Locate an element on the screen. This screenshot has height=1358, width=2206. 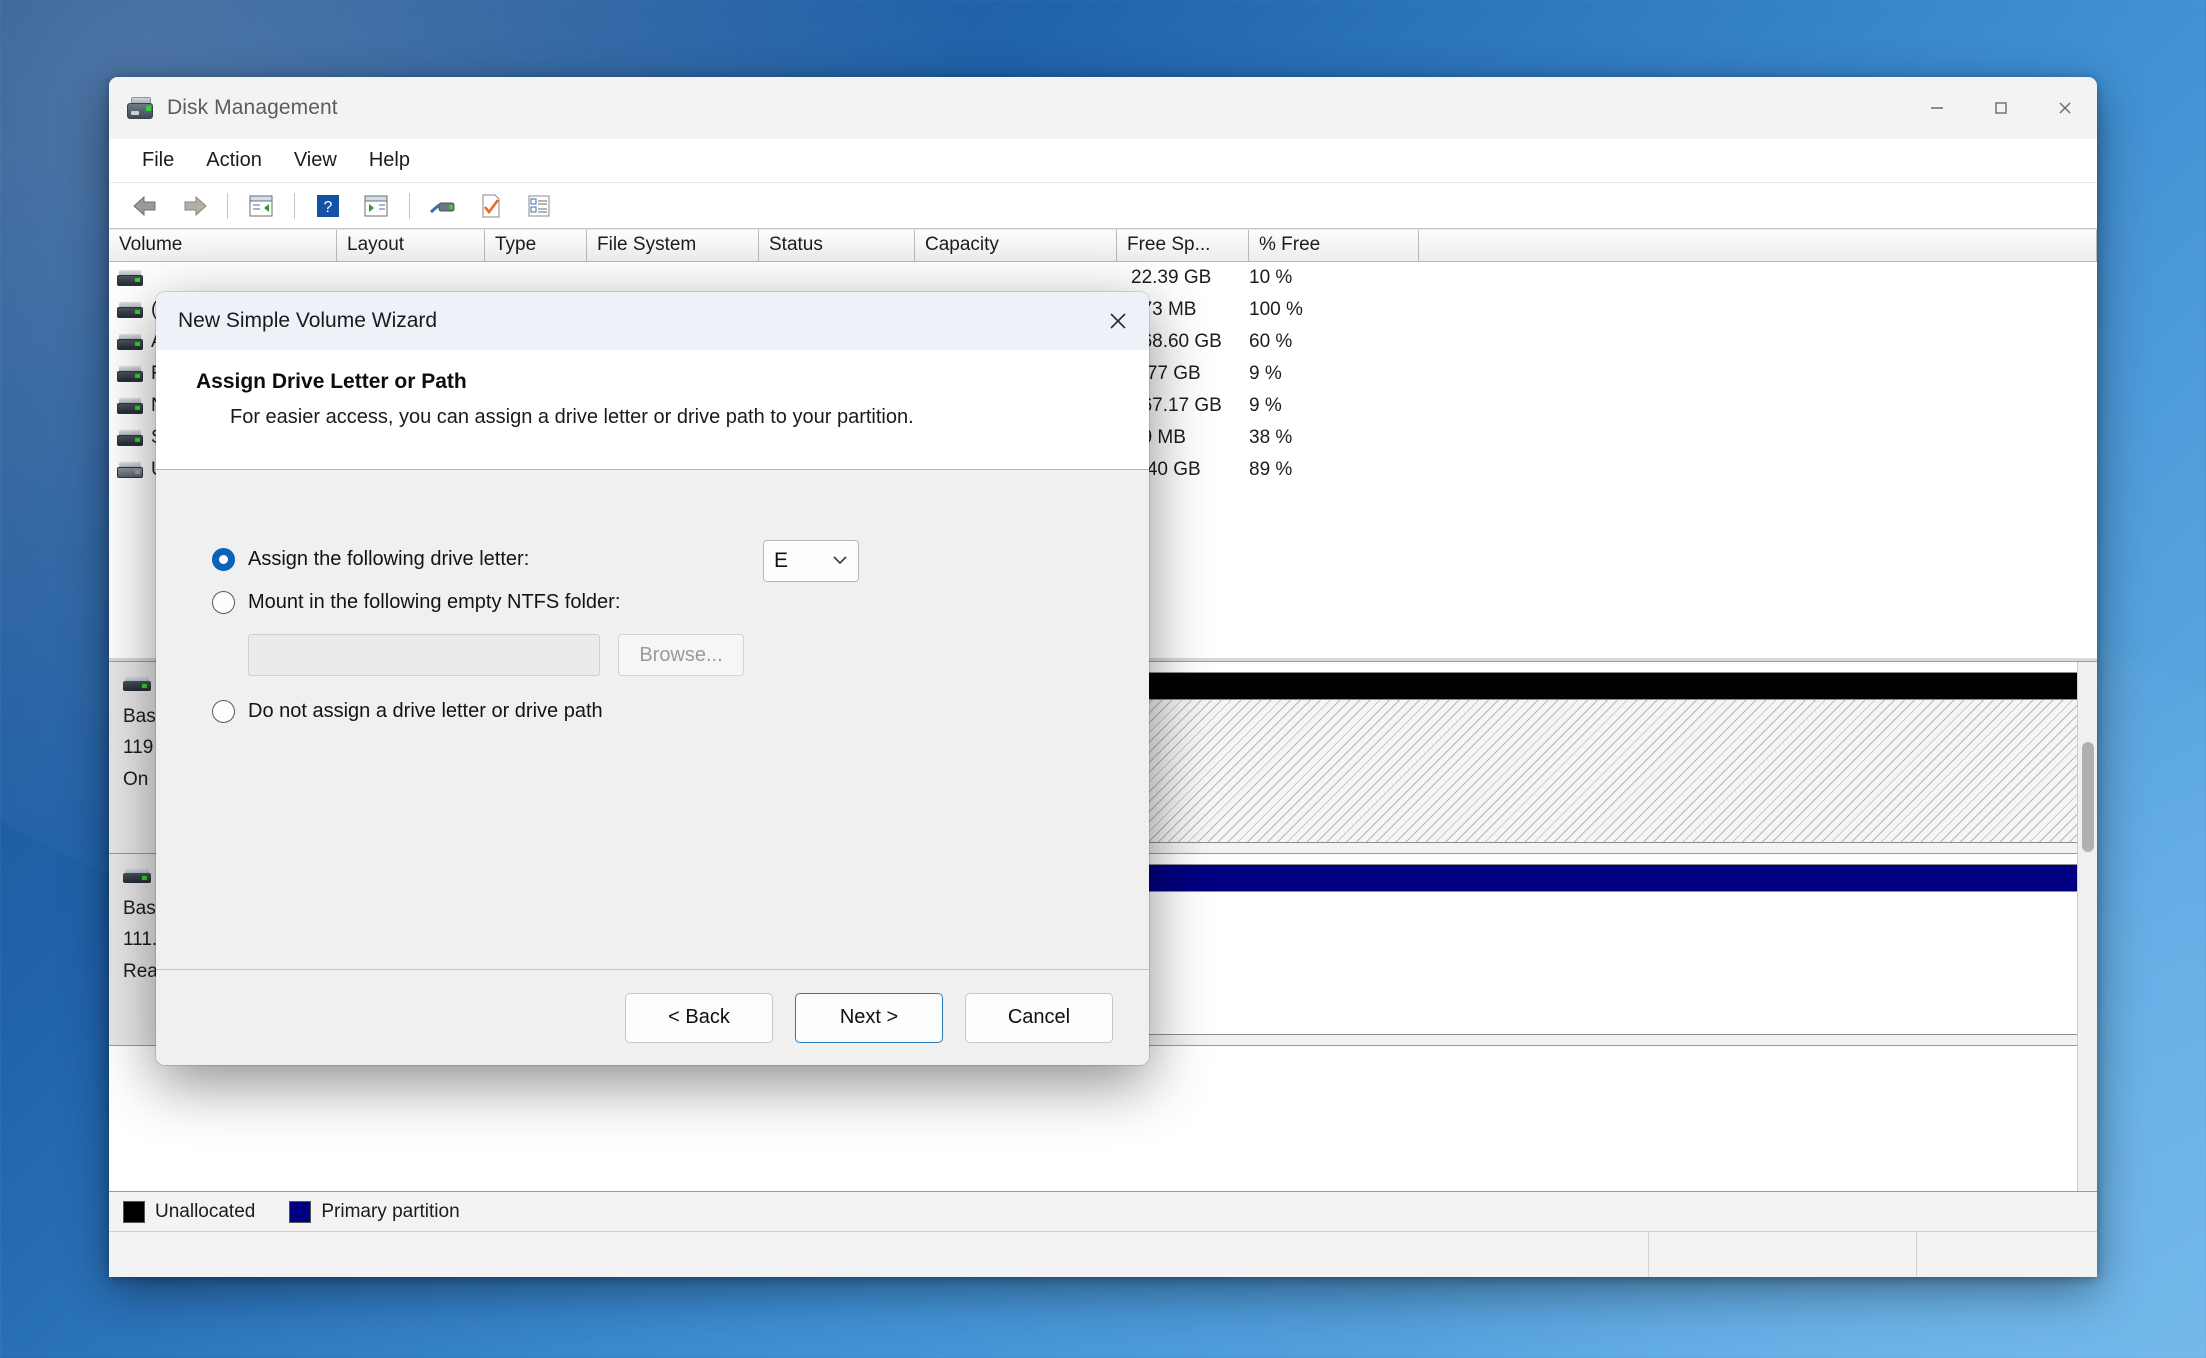
show-hide-action-pane-icon is located at coordinates (376, 206).